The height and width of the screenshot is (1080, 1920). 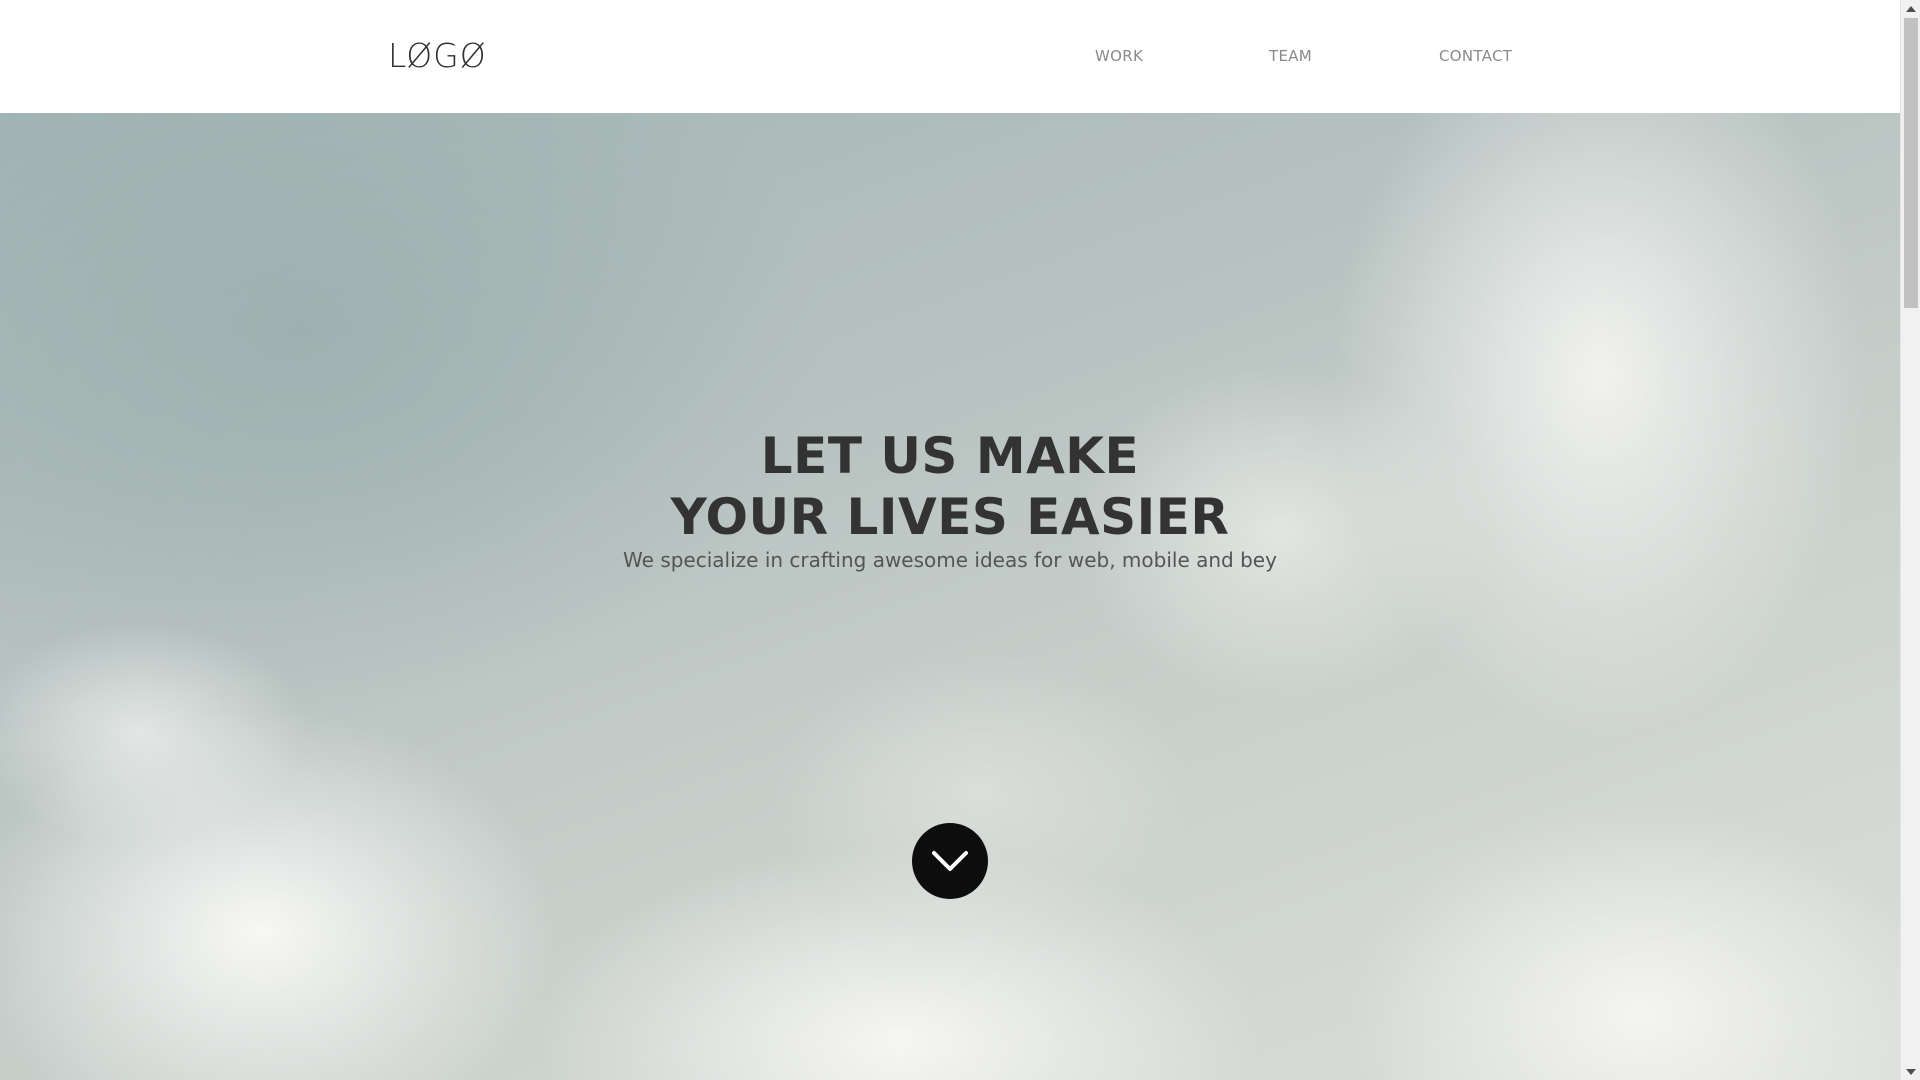 What do you see at coordinates (1290, 56) in the screenshot?
I see `nav-item-team: TEAM` at bounding box center [1290, 56].